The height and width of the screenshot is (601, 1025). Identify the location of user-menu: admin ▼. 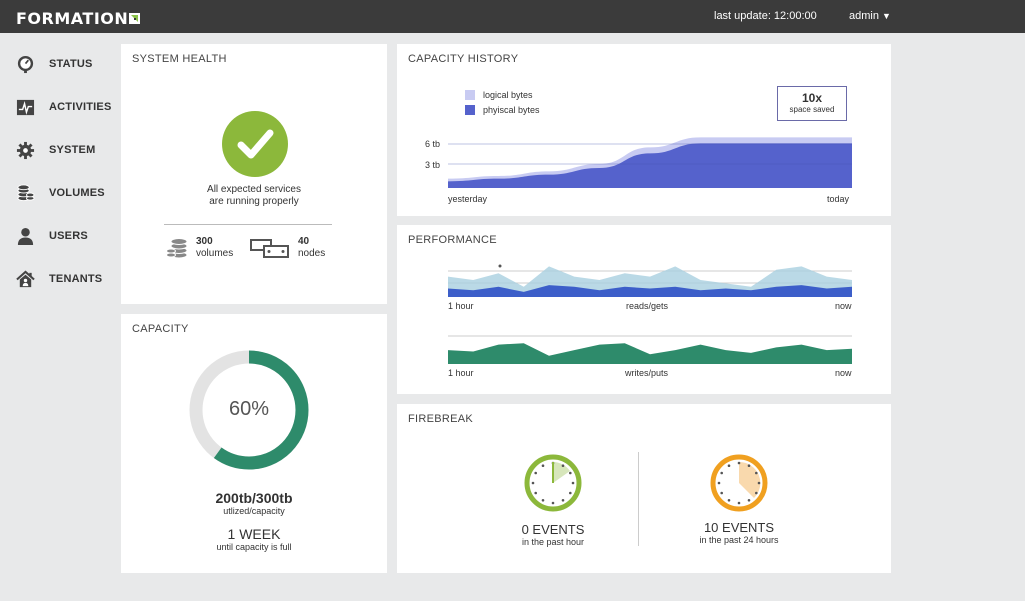
(870, 16).